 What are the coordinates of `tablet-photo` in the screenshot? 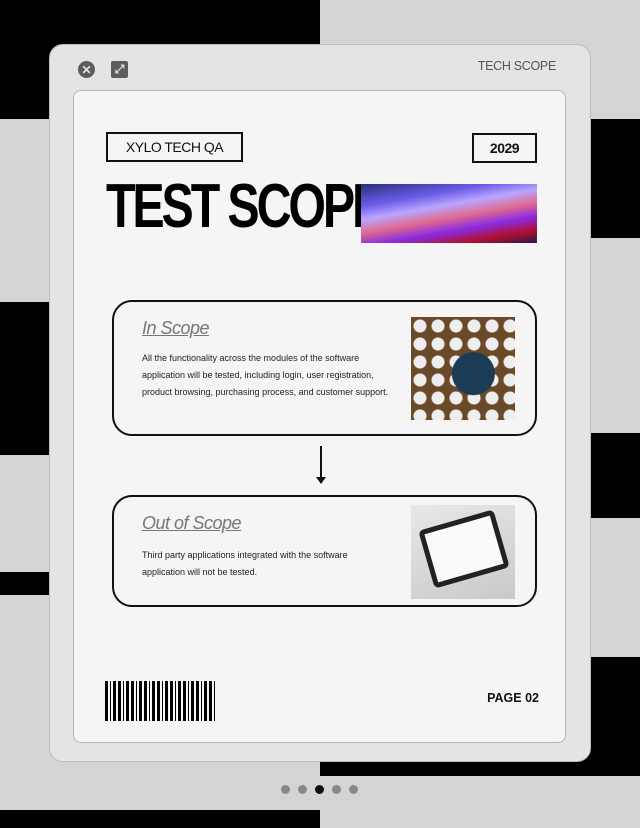 It's located at (463, 552).